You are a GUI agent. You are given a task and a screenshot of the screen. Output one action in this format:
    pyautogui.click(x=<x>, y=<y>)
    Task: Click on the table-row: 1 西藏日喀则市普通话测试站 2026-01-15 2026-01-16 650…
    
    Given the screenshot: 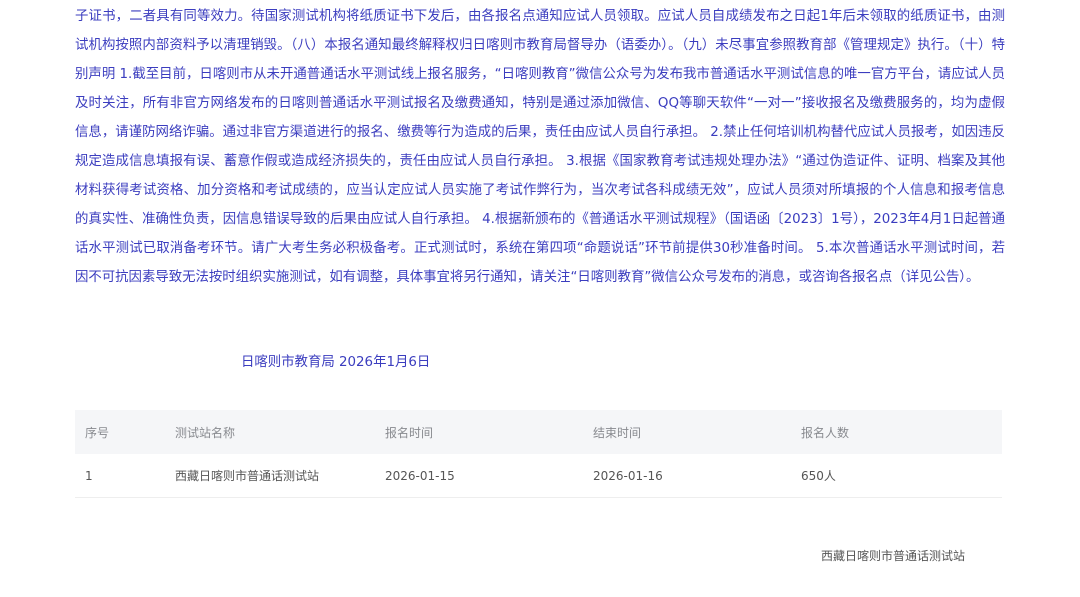 What is the action you would take?
    pyautogui.click(x=538, y=476)
    